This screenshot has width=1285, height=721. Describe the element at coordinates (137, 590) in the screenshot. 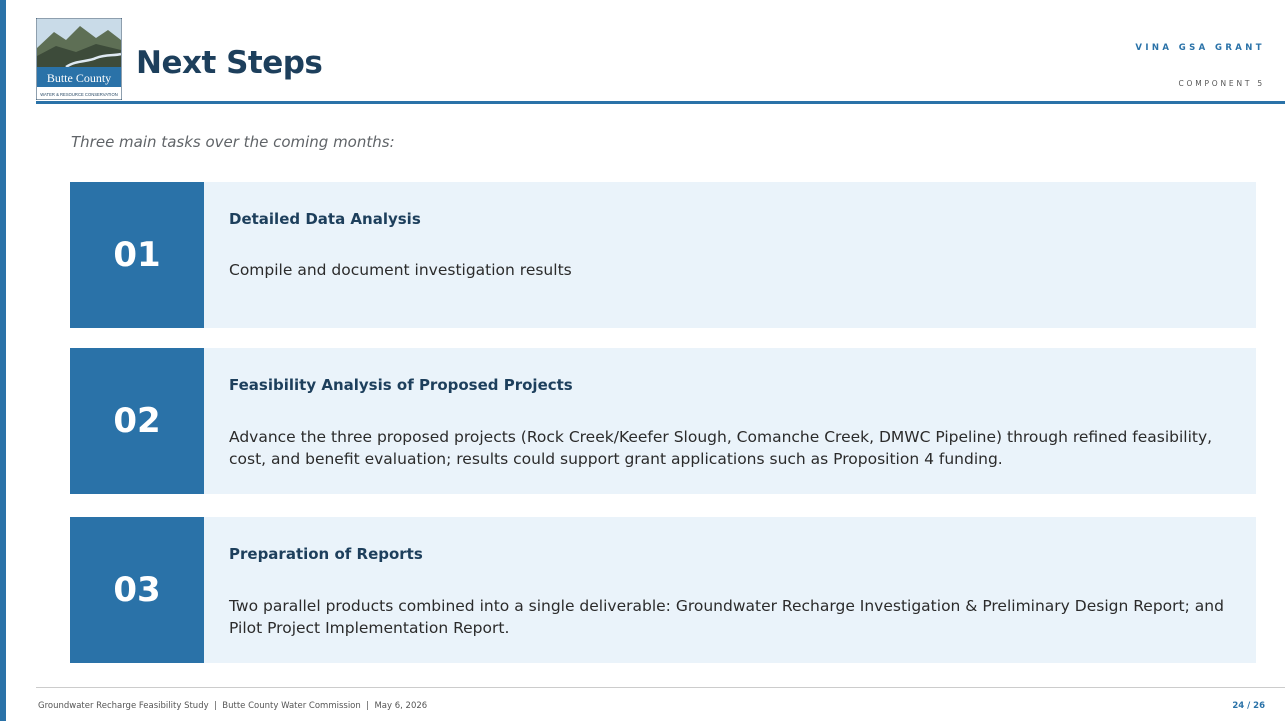

I see `step-number: 03` at that location.